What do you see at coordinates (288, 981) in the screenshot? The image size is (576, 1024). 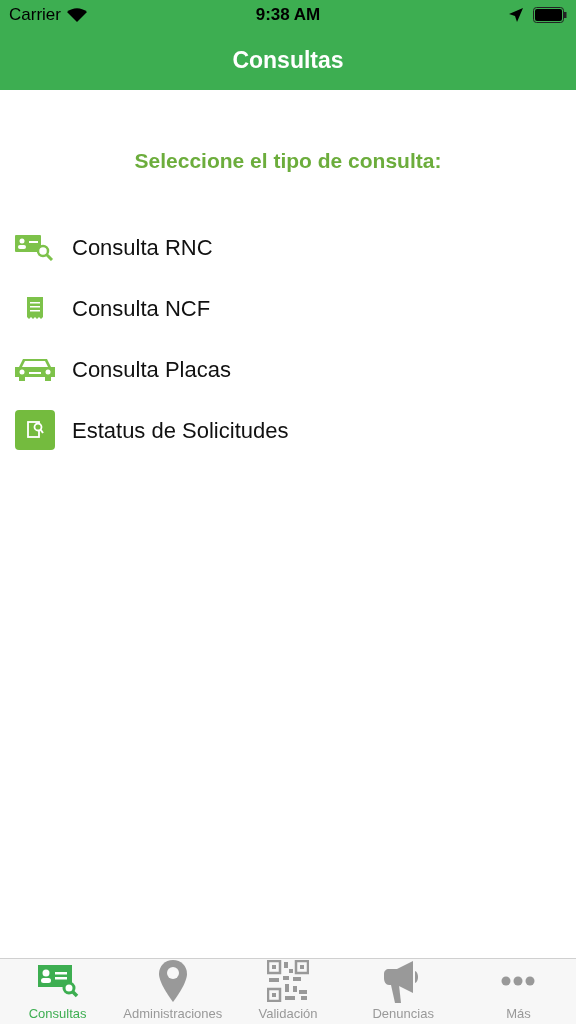 I see `qr-code-icon` at bounding box center [288, 981].